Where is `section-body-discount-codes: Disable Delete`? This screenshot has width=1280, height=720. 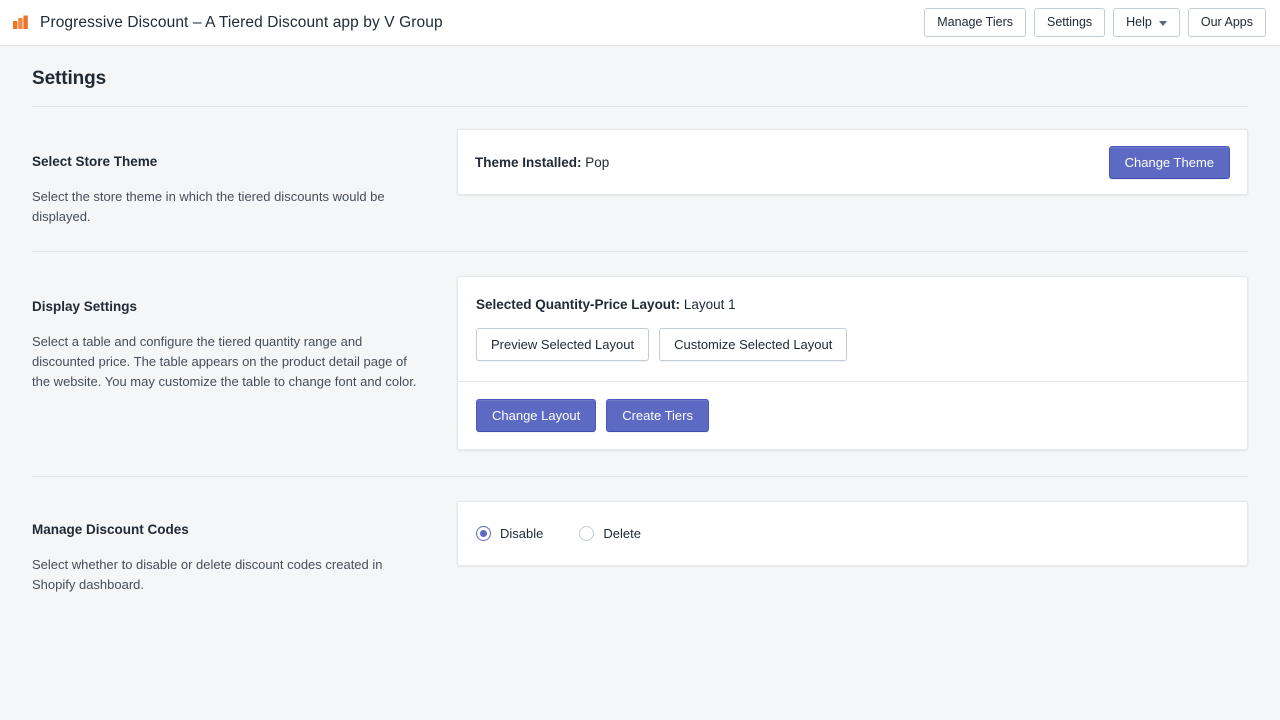 section-body-discount-codes: Disable Delete is located at coordinates (852, 534).